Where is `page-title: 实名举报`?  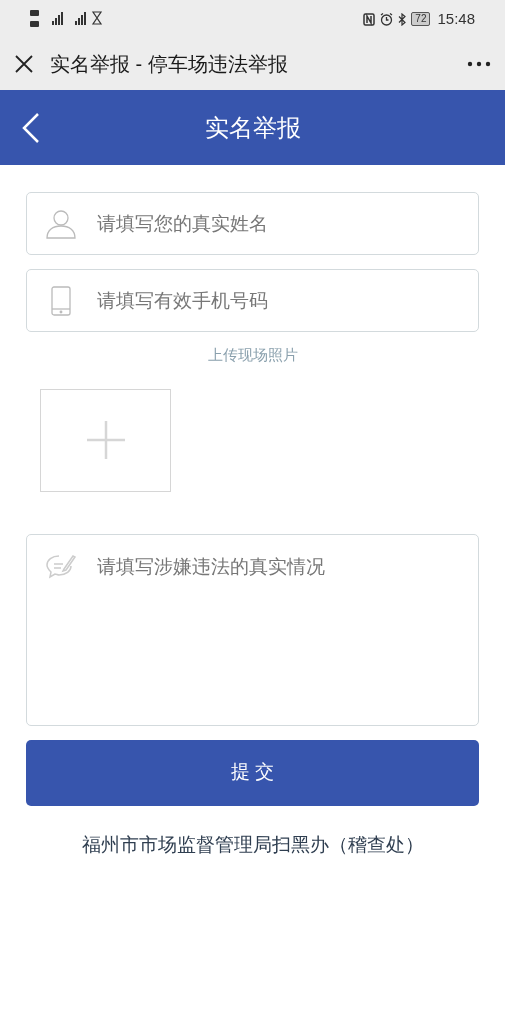 page-title: 实名举报 is located at coordinates (252, 127).